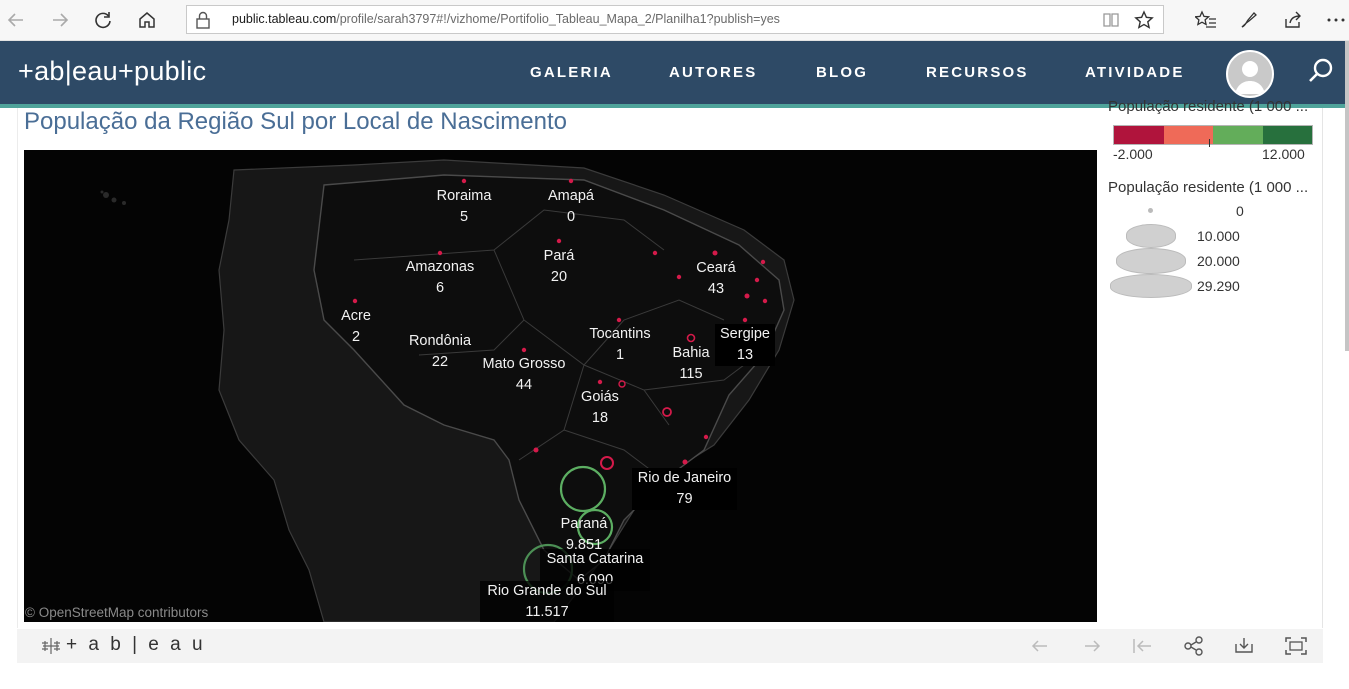 Image resolution: width=1349 pixels, height=689 pixels. What do you see at coordinates (1321, 73) in the screenshot?
I see `search-icon` at bounding box center [1321, 73].